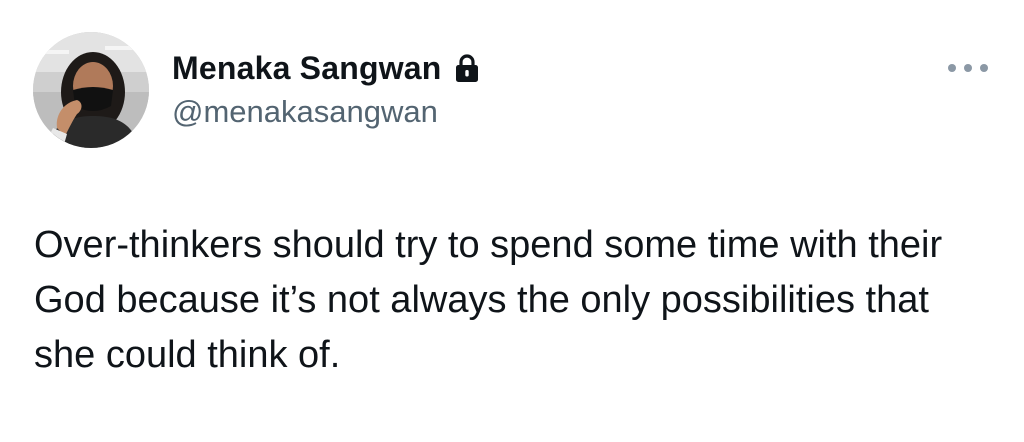 The height and width of the screenshot is (442, 1024). I want to click on lock-icon, so click(467, 68).